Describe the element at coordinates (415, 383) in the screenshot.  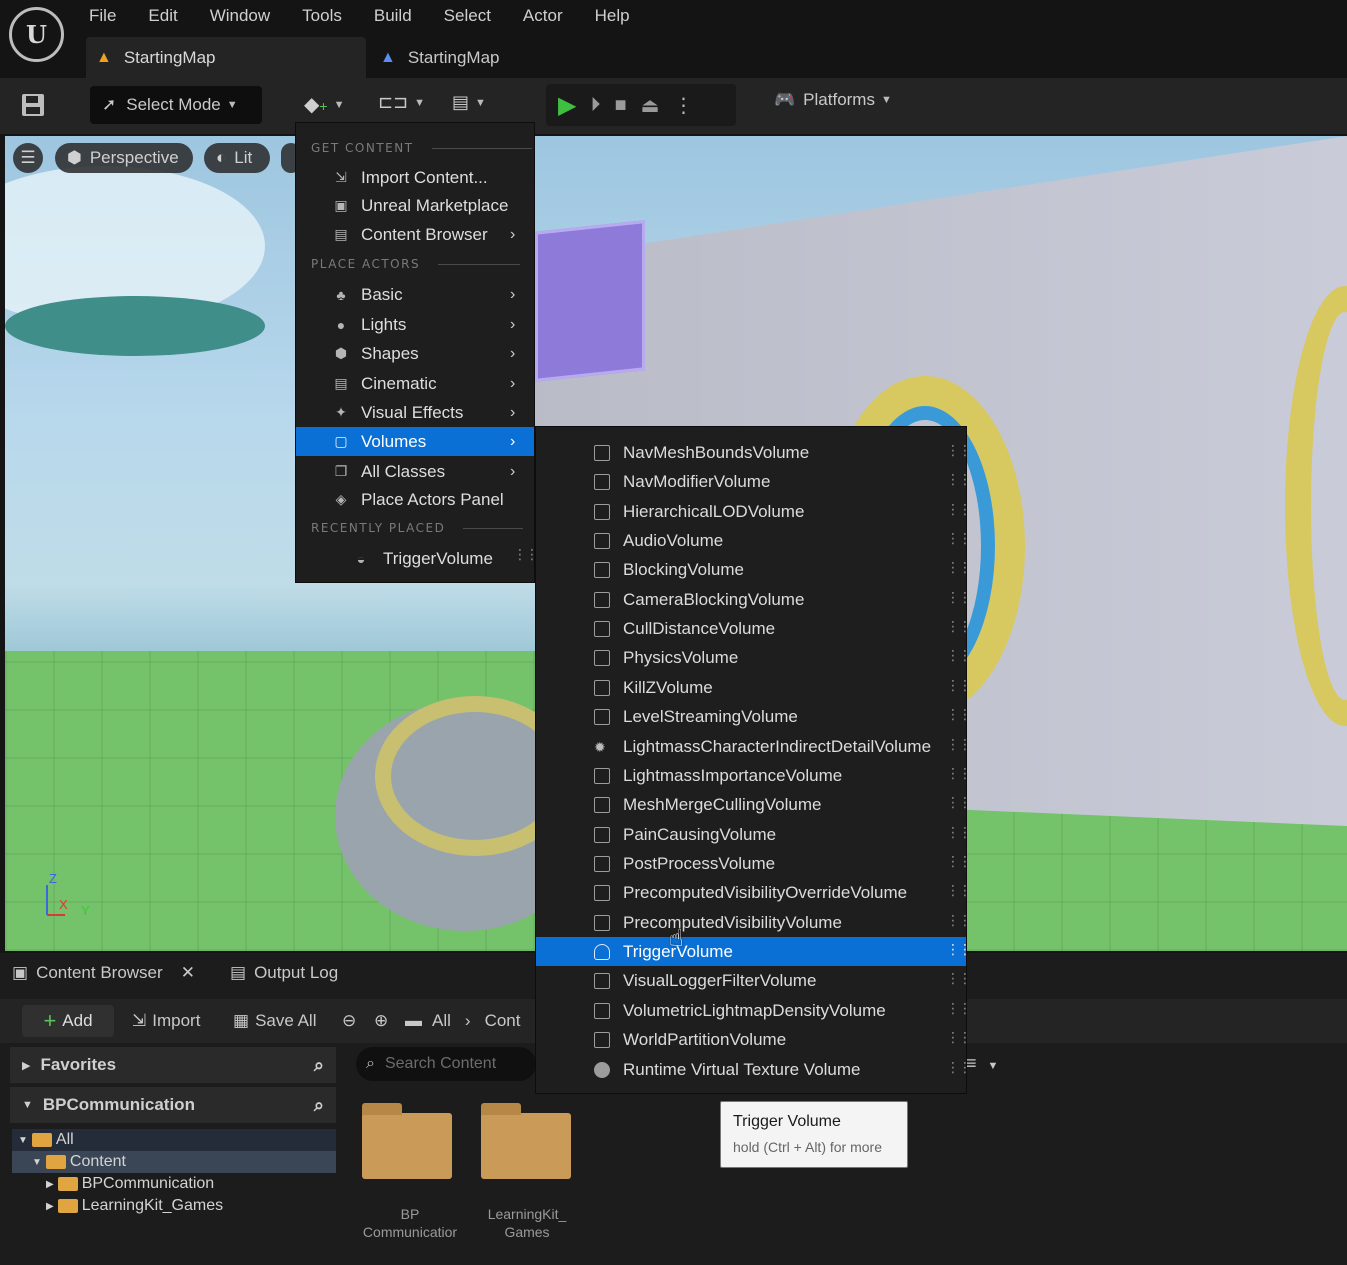
I see `menu-cinematic: ▤ Cinematic ›` at that location.